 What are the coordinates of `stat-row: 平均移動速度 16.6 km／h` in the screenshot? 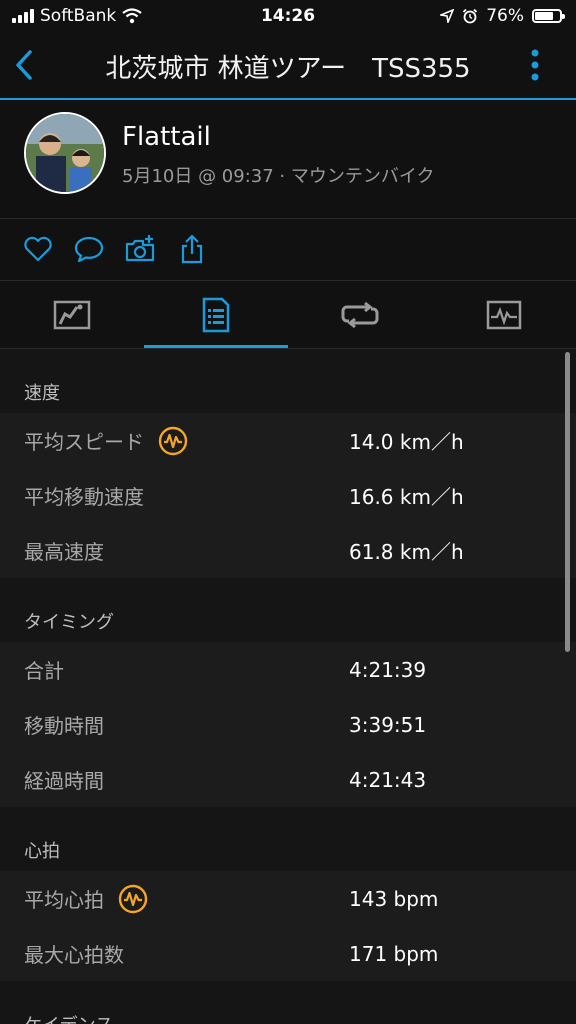 It's located at (288, 495).